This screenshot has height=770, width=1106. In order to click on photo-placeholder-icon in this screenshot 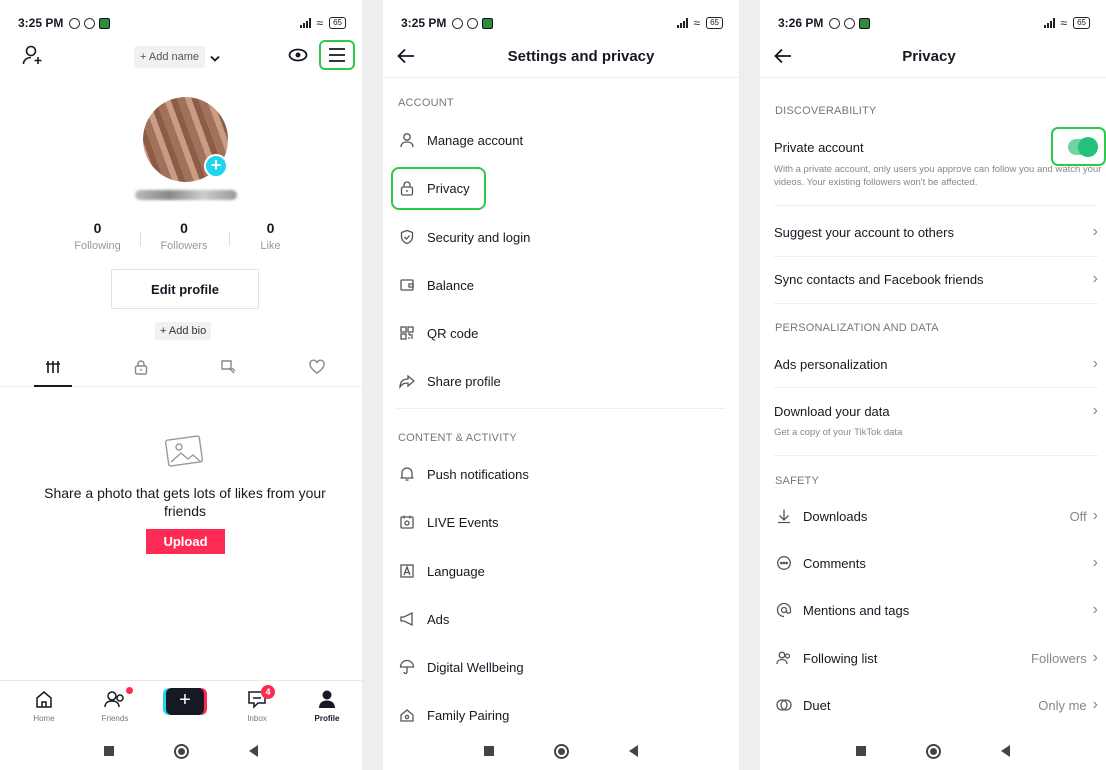, I will do `click(185, 453)`.